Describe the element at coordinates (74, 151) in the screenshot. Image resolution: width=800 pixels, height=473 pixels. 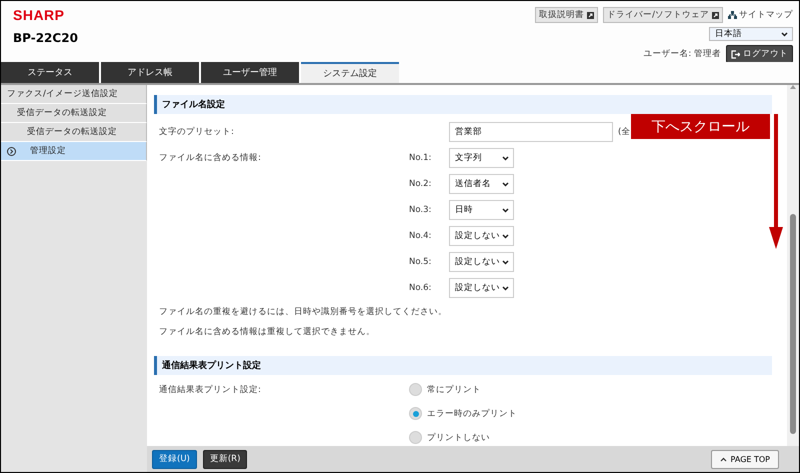
I see `sidebar-item: 管理設定` at that location.